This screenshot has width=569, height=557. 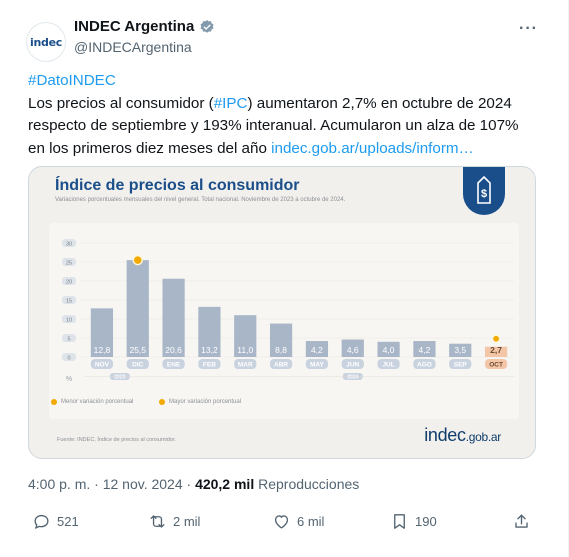 I want to click on reply-icon, so click(x=41, y=522).